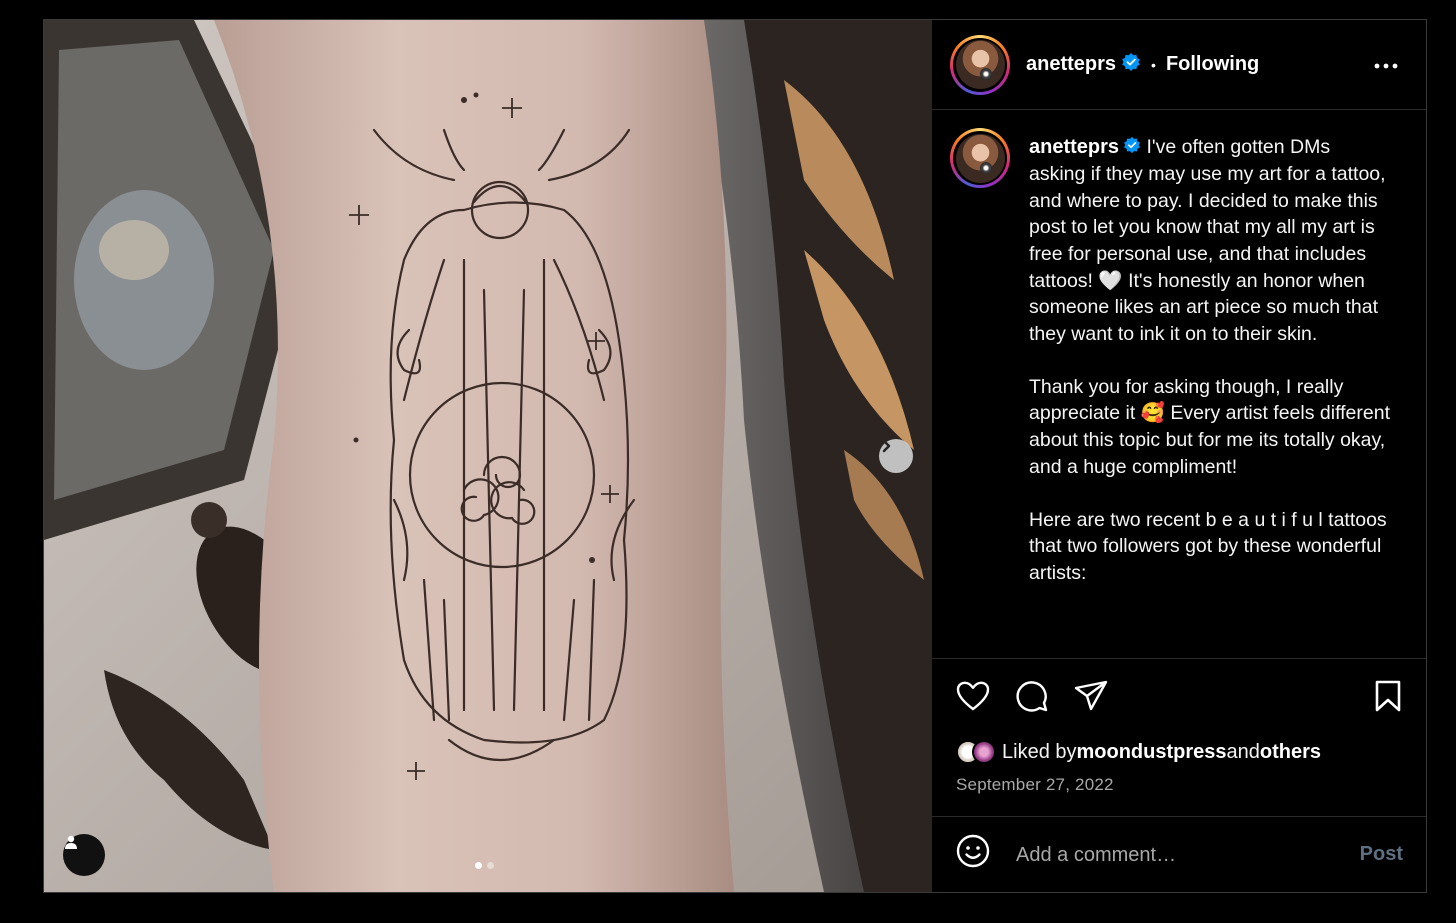 This screenshot has height=923, width=1456. Describe the element at coordinates (1166, 855) in the screenshot. I see `comment-input` at that location.